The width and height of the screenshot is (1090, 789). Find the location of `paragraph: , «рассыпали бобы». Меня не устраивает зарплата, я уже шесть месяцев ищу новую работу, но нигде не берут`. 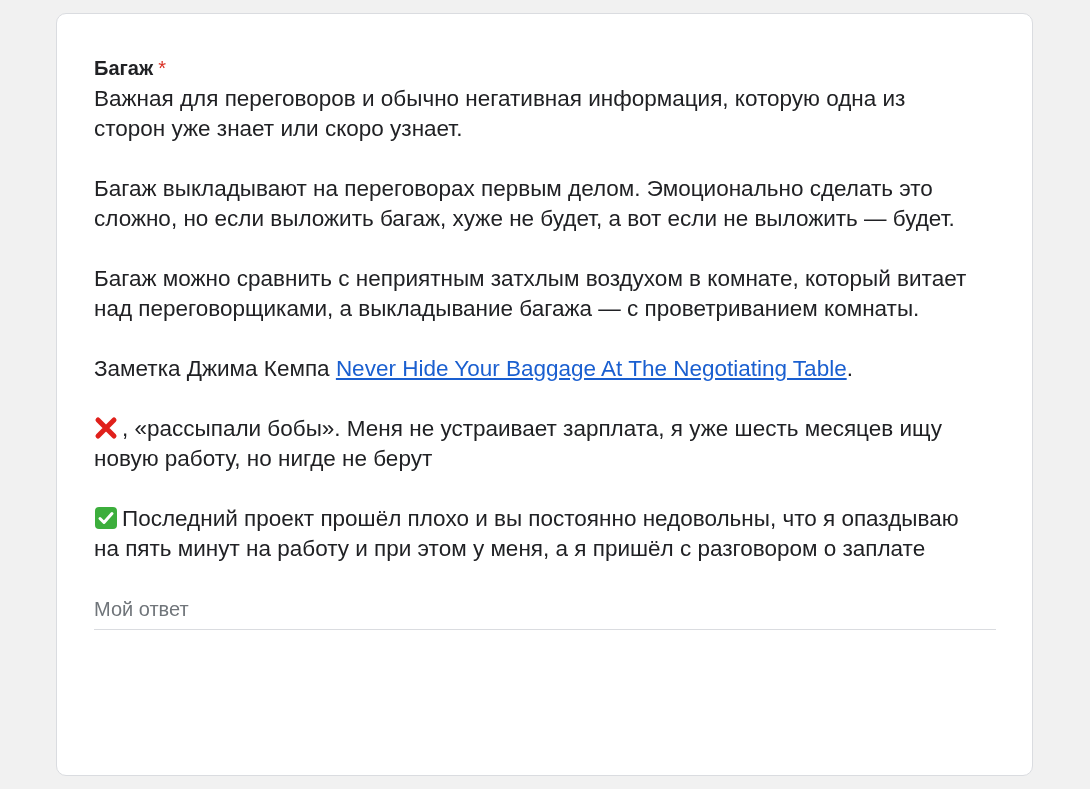

paragraph: , «рассыпали бобы». Меня не устраивает зарплата, я уже шесть месяцев ищу новую работу, но нигде не берут is located at coordinates (519, 444).